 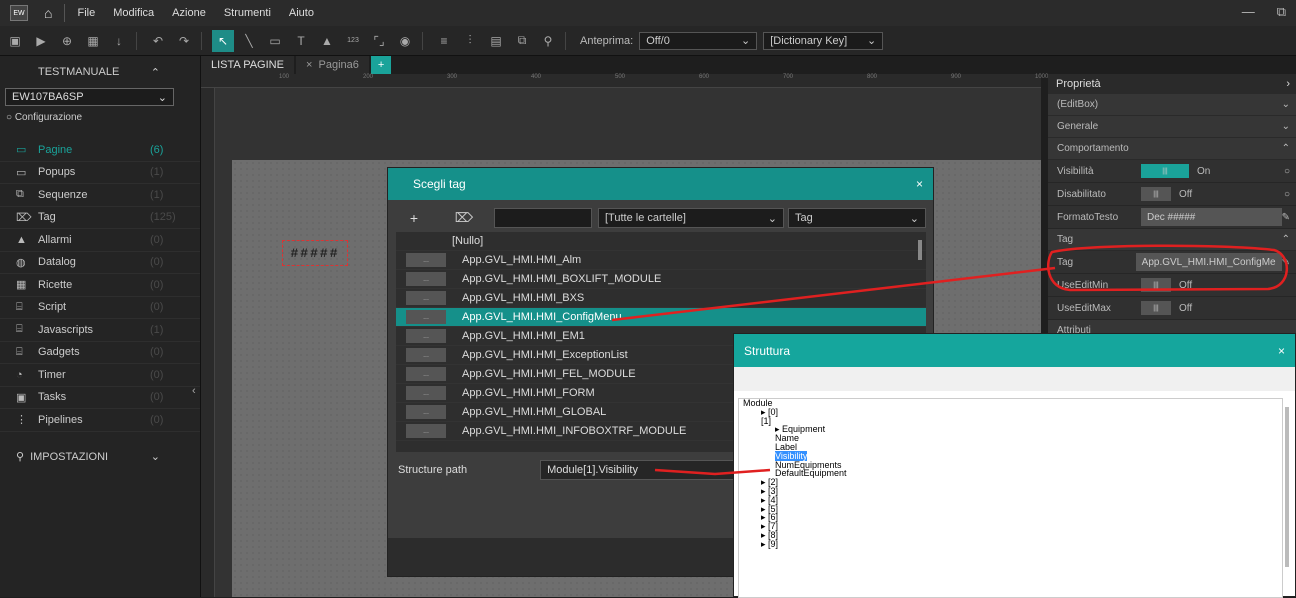 What do you see at coordinates (100, 195) in the screenshot?
I see `sidebar-item-sequenze: ⧉ Sequenze (1)` at bounding box center [100, 195].